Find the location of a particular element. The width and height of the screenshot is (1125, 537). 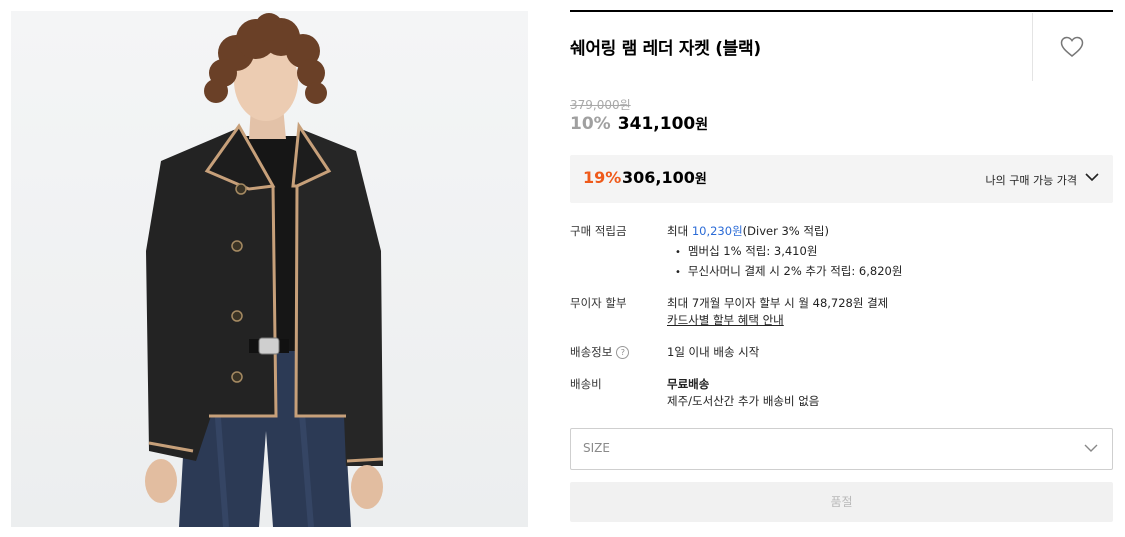

sale-price-currency: 원 is located at coordinates (702, 125).